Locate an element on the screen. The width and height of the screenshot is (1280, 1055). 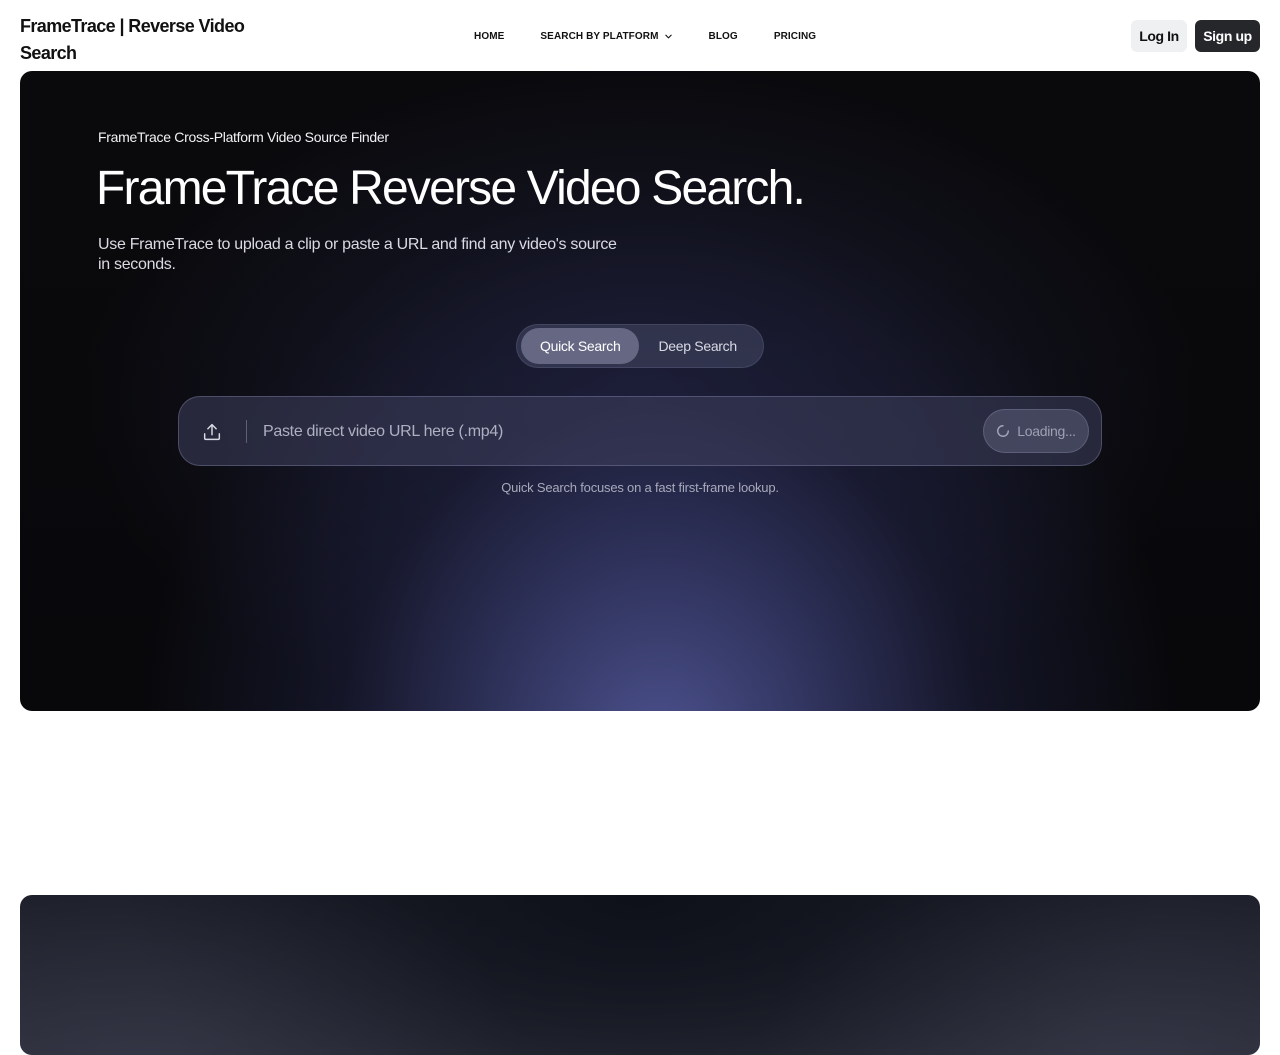
search-mode-toggle: Quick Search Deep Search is located at coordinates (640, 346).